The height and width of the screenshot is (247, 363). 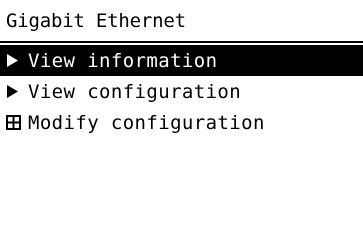 I want to click on submenu-box-icon, so click(x=13, y=122).